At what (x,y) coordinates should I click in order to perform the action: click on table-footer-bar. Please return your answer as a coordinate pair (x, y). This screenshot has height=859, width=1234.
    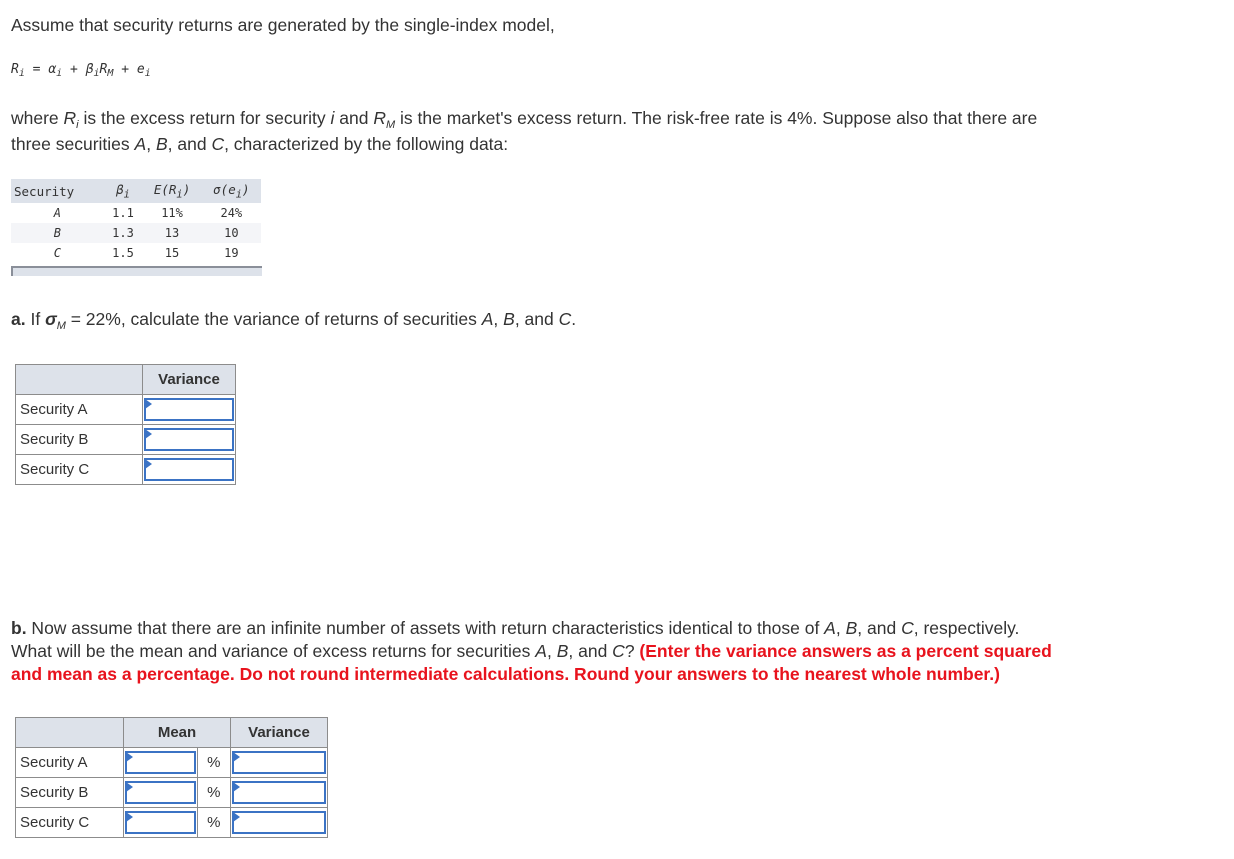
    Looking at the image, I should click on (136, 271).